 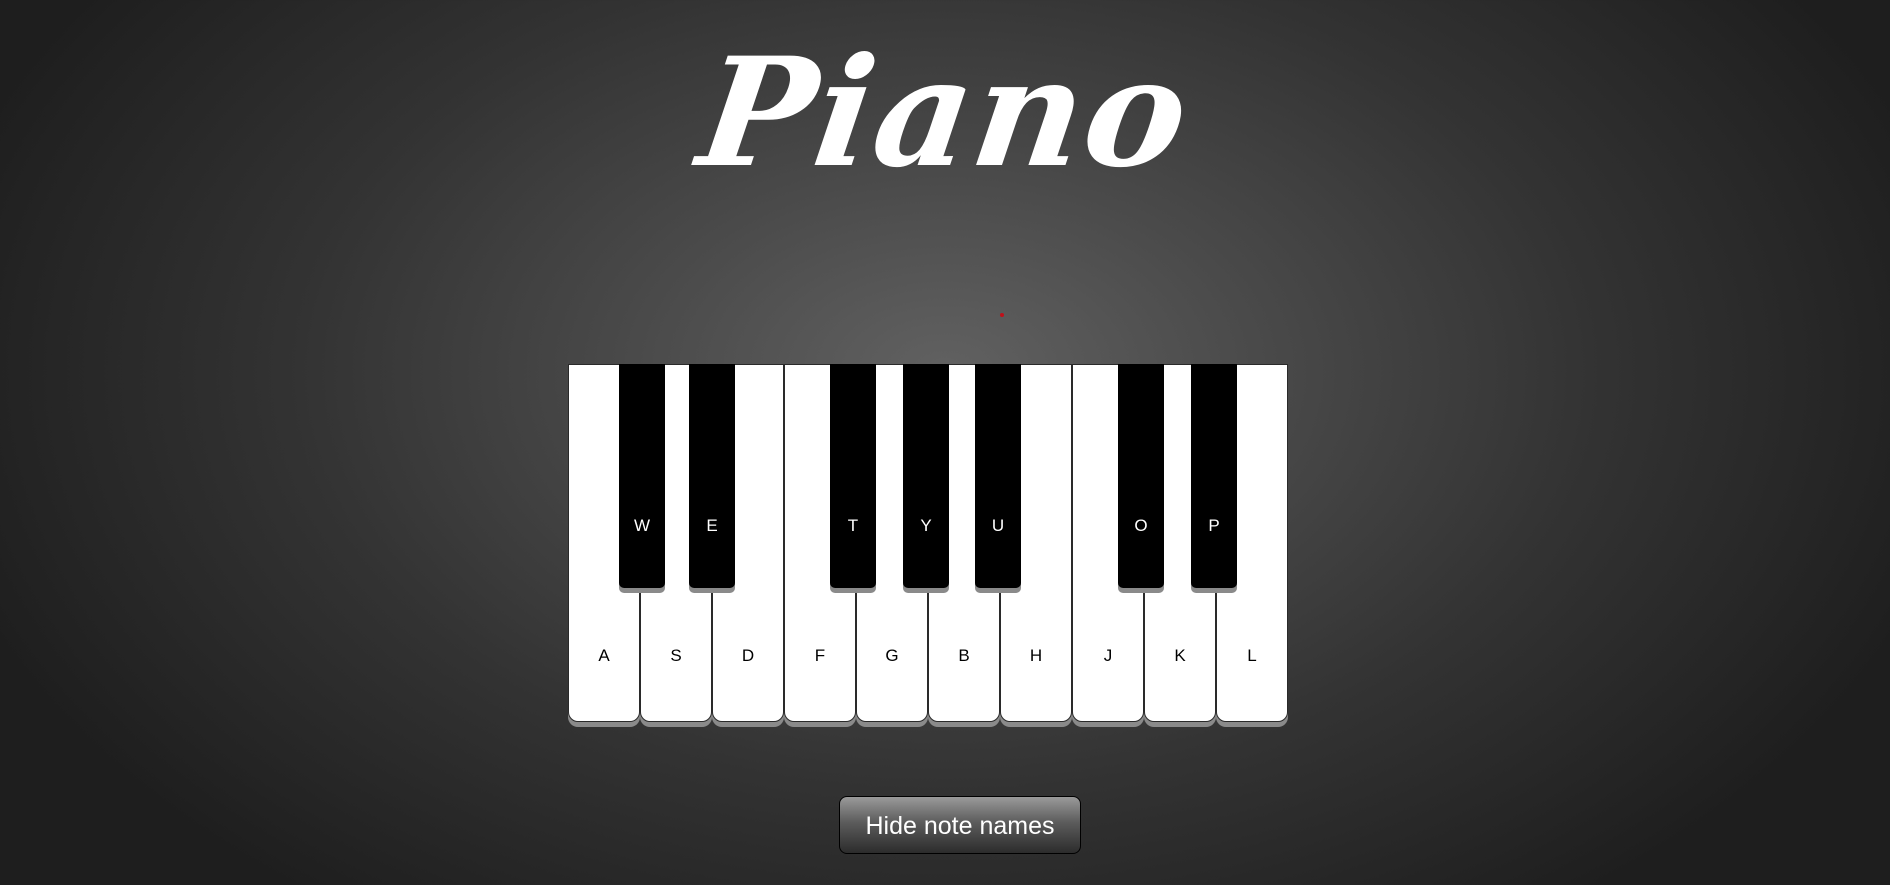 I want to click on red-dot-marker, so click(x=1002, y=315).